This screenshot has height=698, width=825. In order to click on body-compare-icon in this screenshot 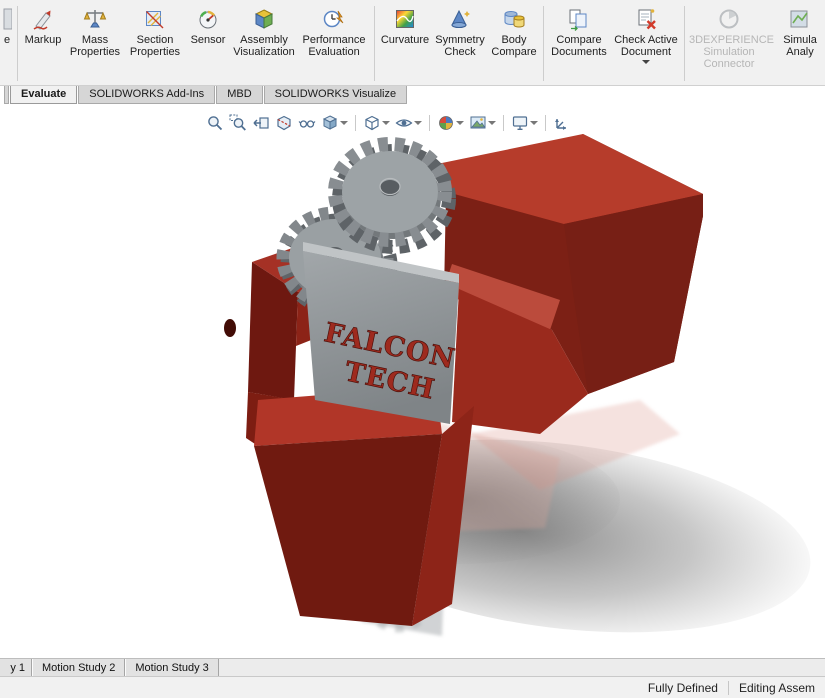, I will do `click(514, 19)`.